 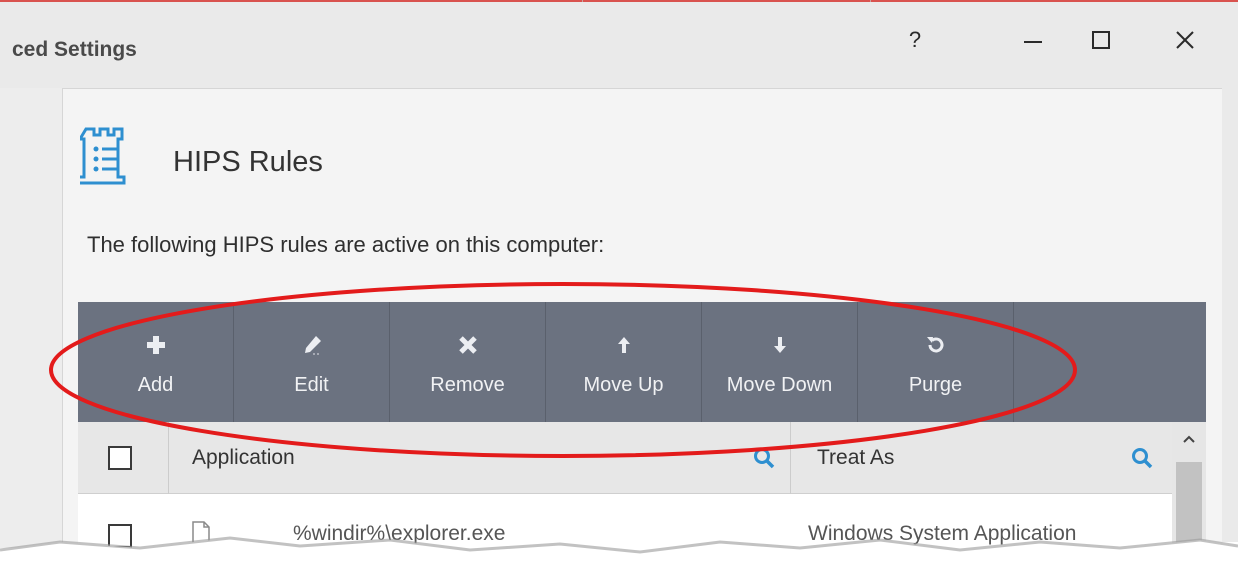 What do you see at coordinates (624, 345) in the screenshot?
I see `arrow-up-icon` at bounding box center [624, 345].